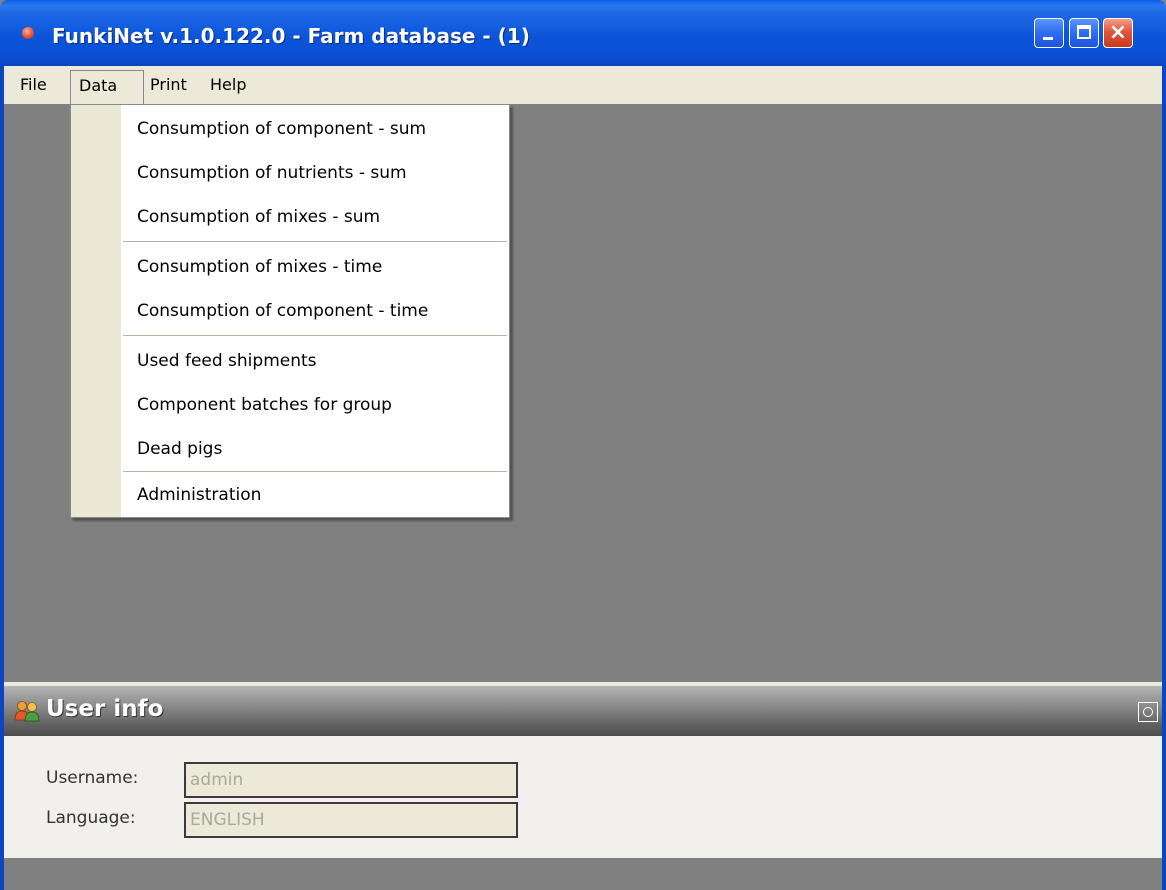 The image size is (1166, 890). Describe the element at coordinates (315, 311) in the screenshot. I see `menu-item-consumption-component-time: Consumption of component - time` at that location.